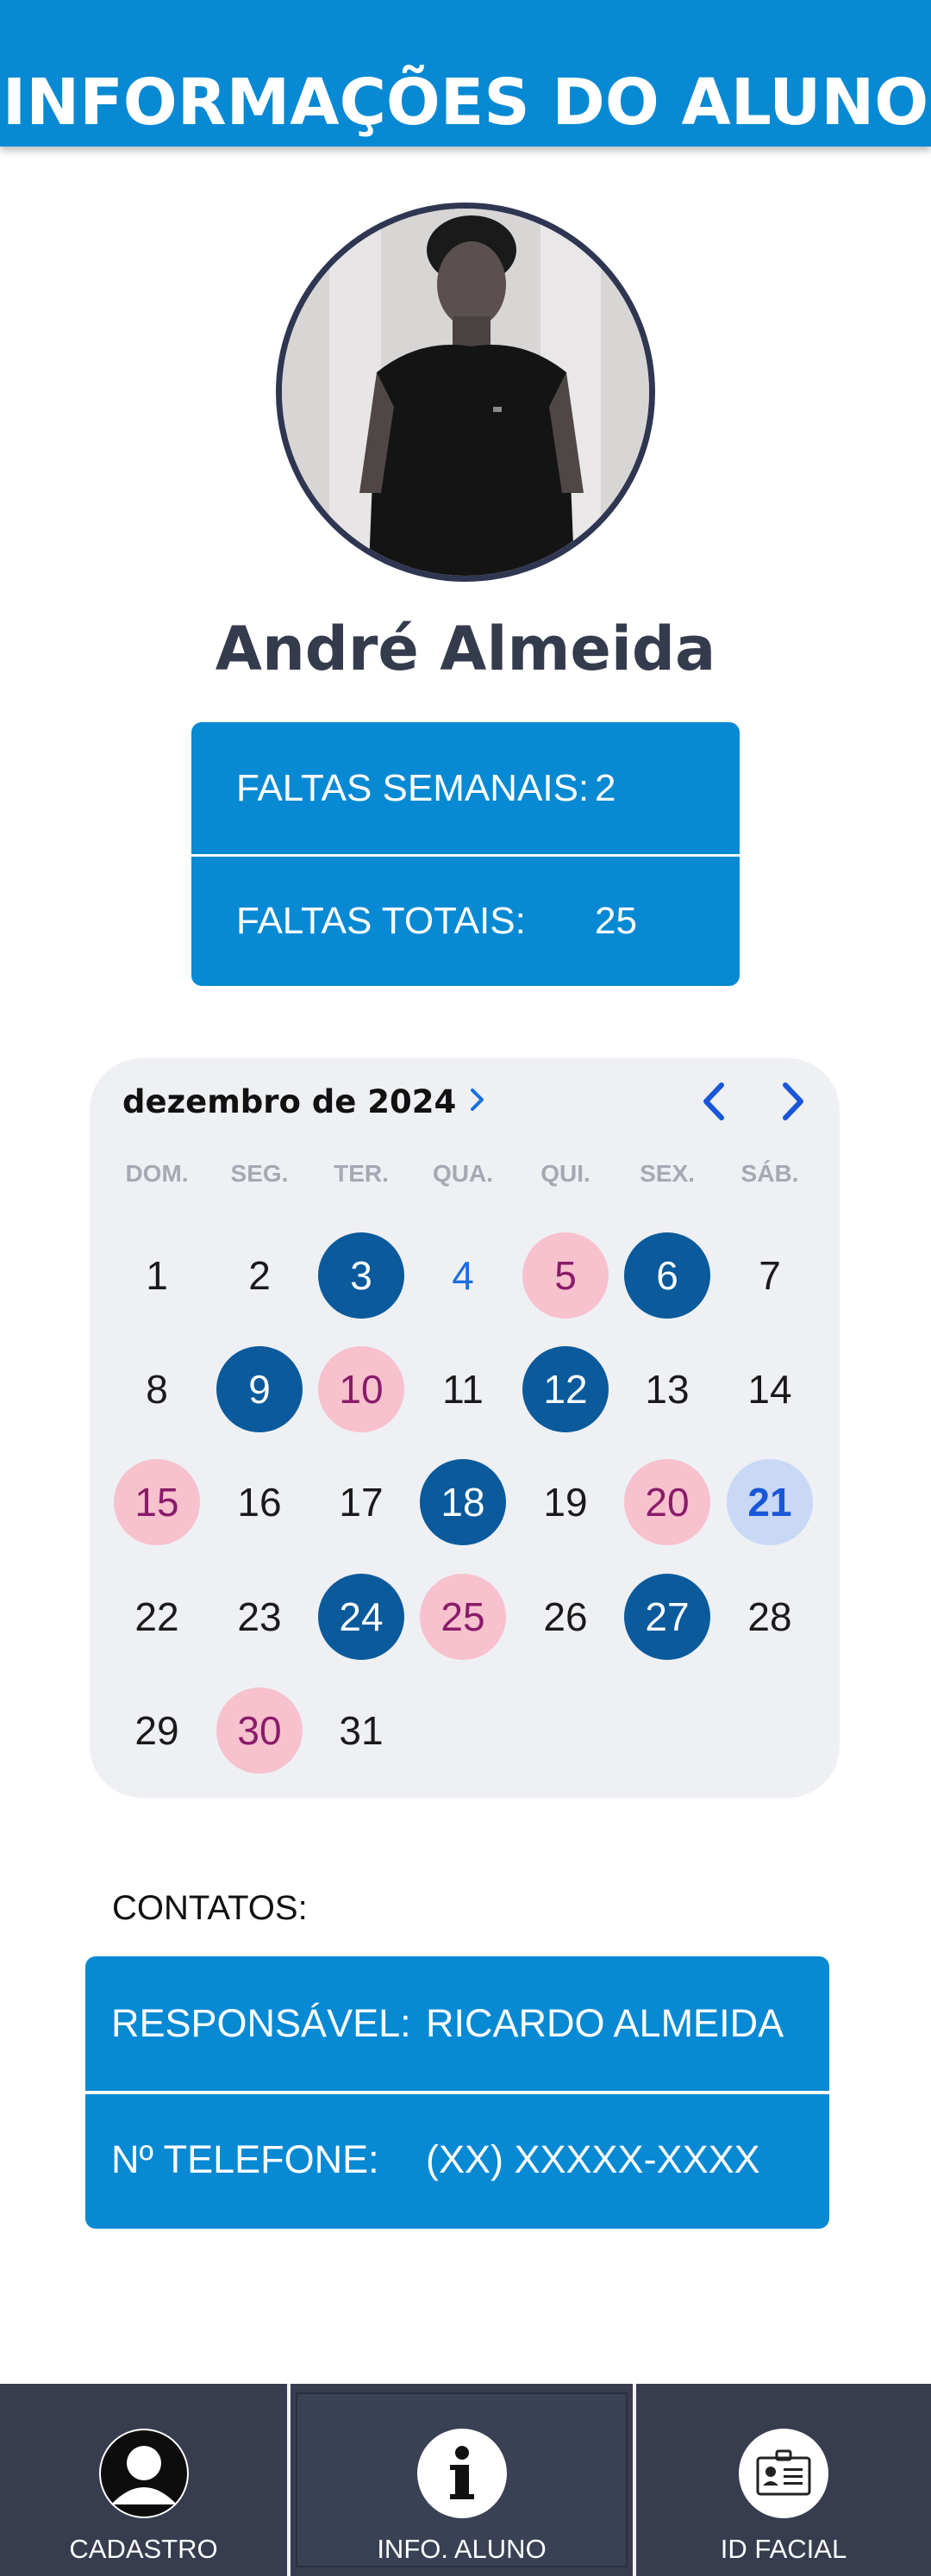  Describe the element at coordinates (361, 1502) in the screenshot. I see `calendar-day: 17` at that location.